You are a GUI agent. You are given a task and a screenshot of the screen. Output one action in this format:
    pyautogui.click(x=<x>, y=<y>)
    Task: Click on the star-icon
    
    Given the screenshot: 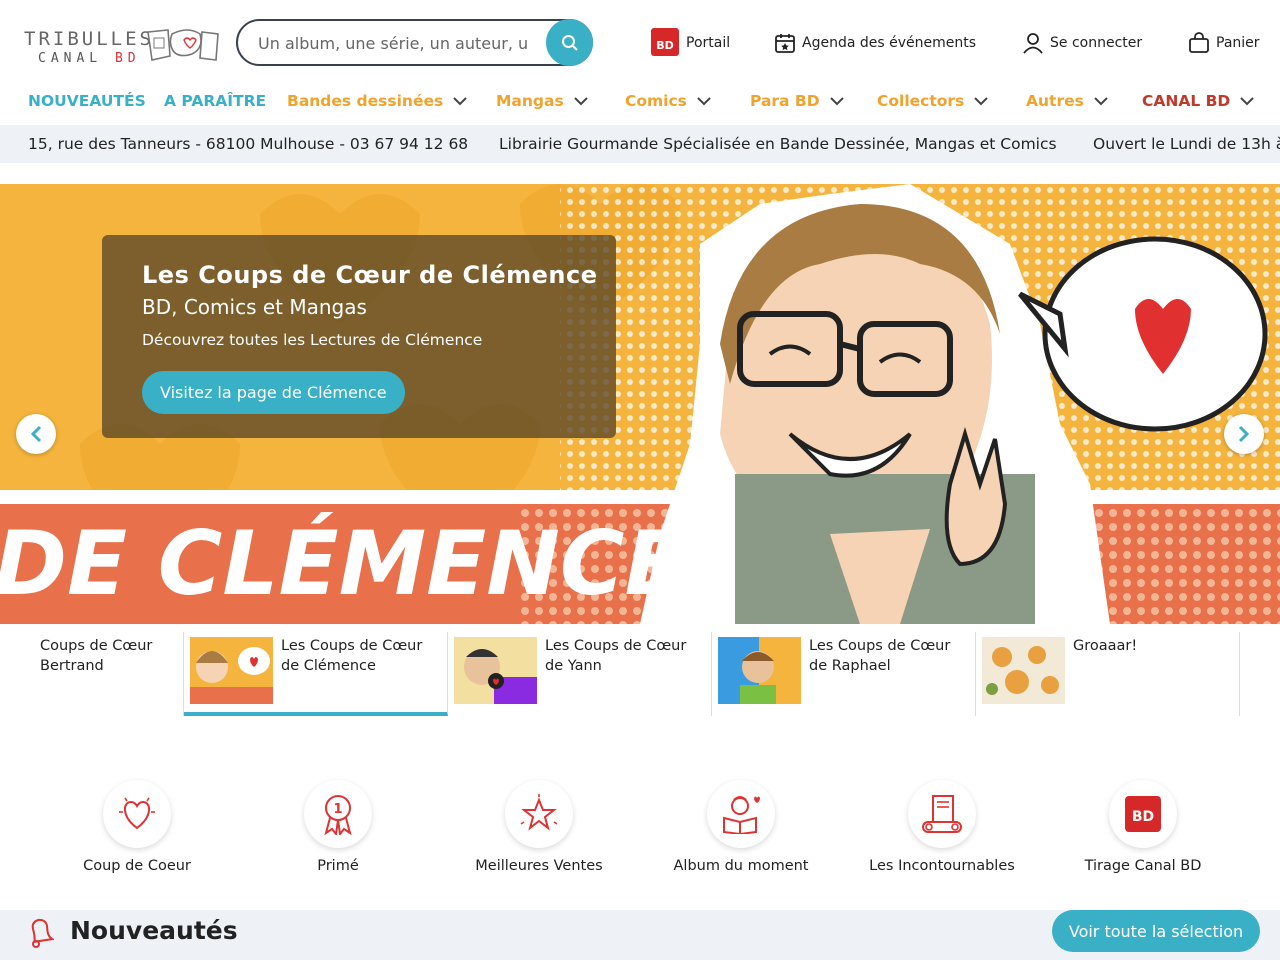 What is the action you would take?
    pyautogui.click(x=539, y=814)
    